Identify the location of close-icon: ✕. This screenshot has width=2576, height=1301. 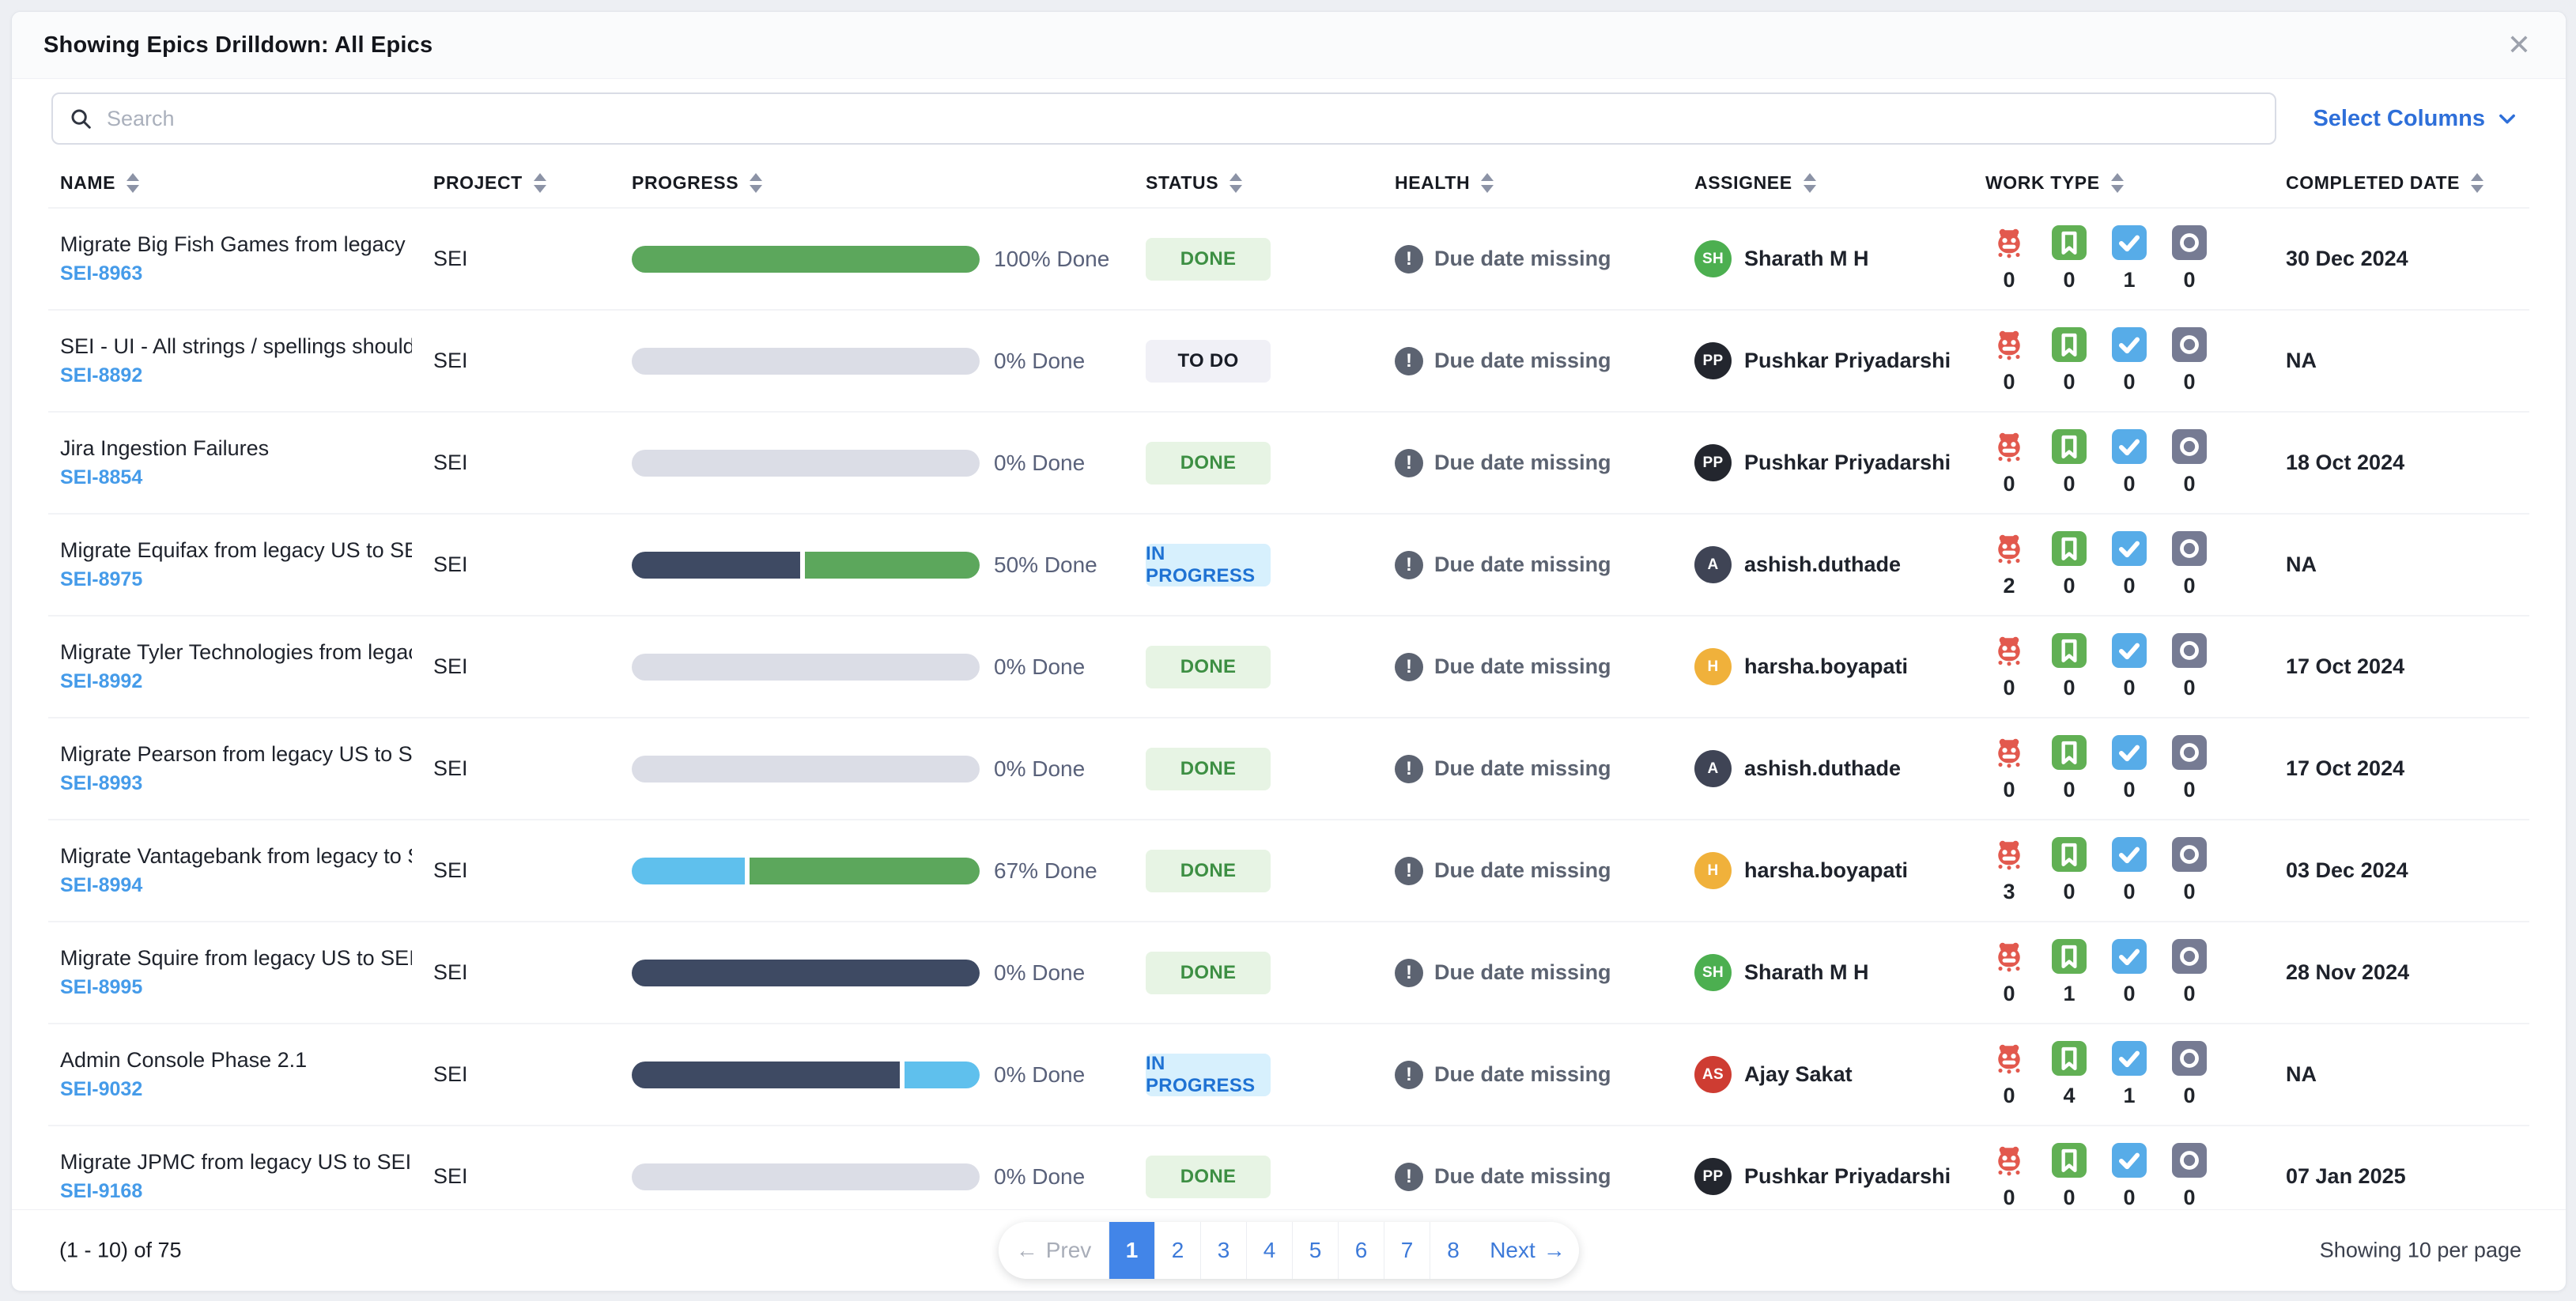
(2519, 45).